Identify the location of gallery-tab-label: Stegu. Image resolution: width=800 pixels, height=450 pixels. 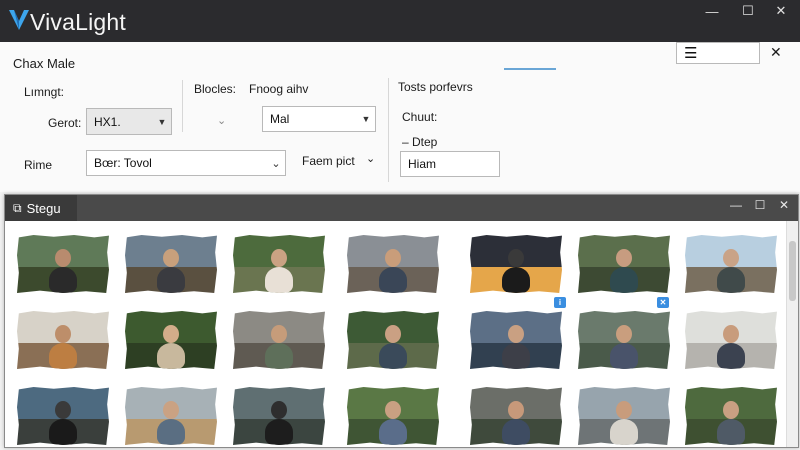
(43, 208).